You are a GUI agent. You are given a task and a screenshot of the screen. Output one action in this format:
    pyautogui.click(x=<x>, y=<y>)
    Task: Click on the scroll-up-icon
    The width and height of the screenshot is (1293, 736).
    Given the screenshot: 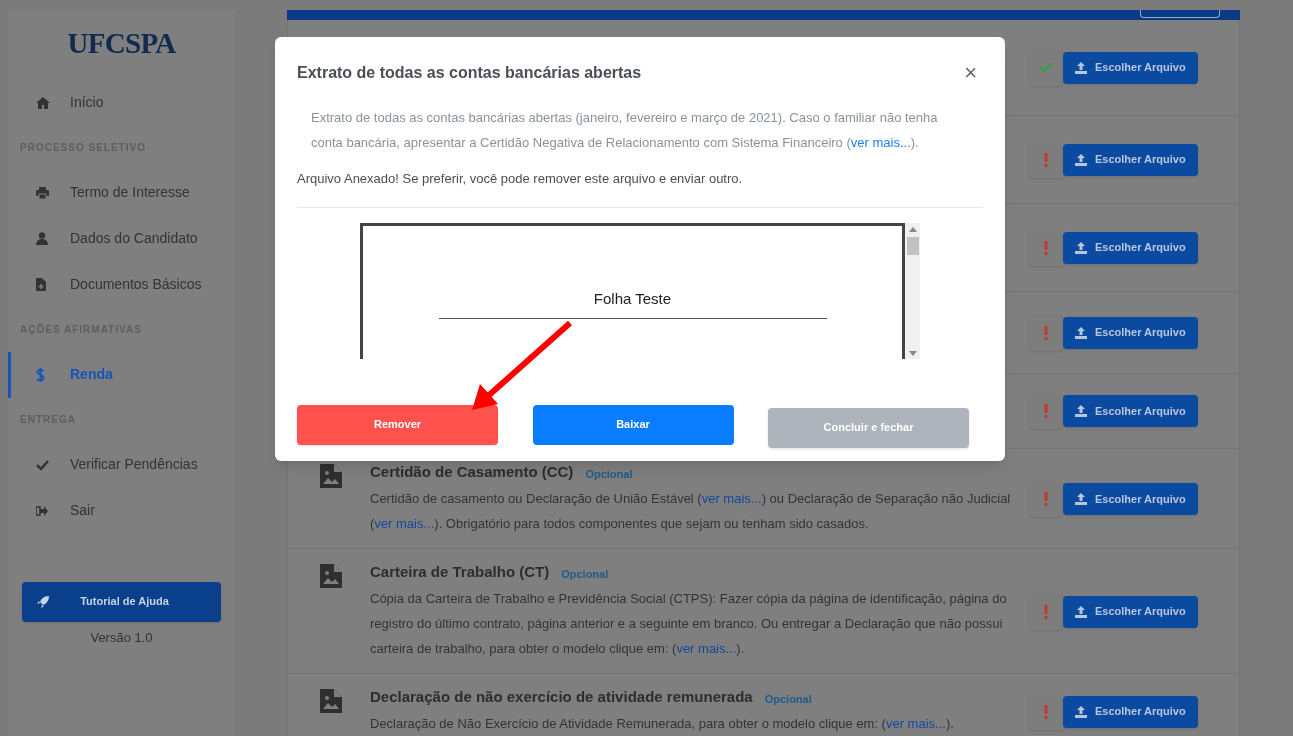 What is the action you would take?
    pyautogui.click(x=912, y=229)
    